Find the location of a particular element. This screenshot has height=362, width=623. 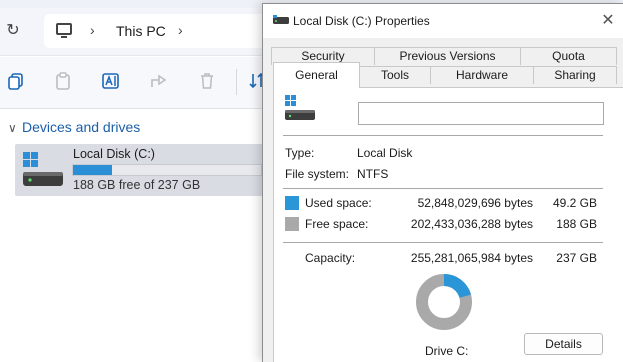

dialog-titlebar: Local Disk (C:) Properties ✕ is located at coordinates (443, 21).